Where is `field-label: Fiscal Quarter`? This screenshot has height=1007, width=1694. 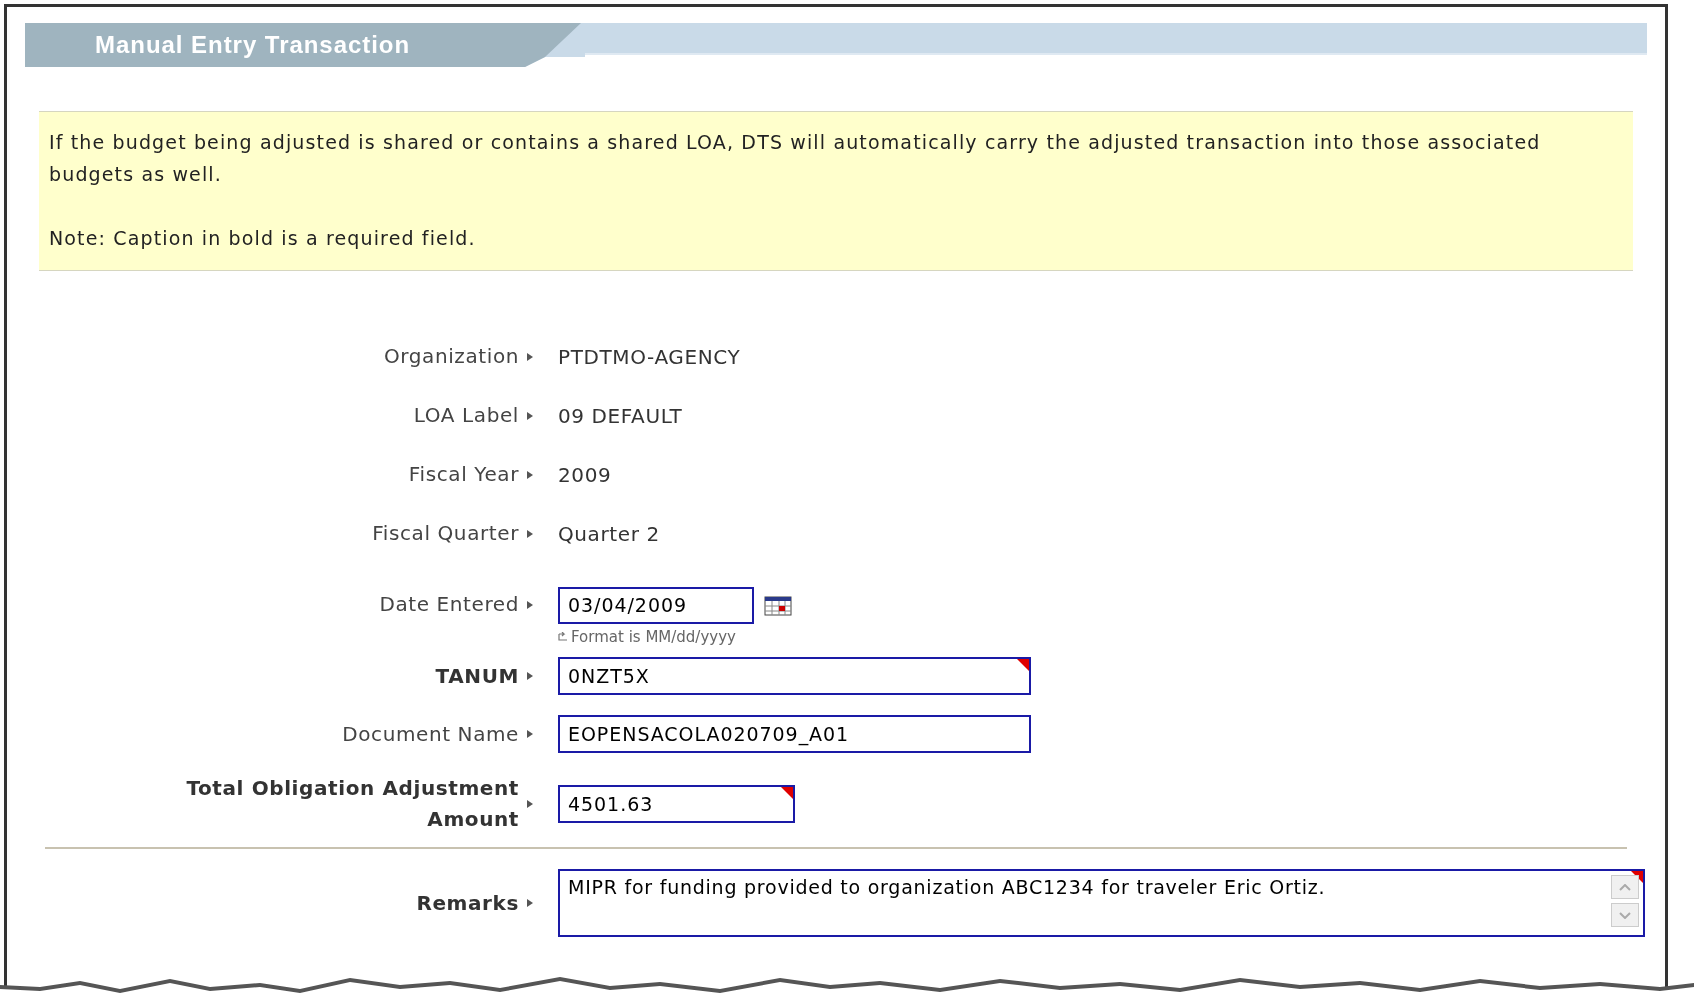
field-label: Fiscal Quarter is located at coordinates (445, 533).